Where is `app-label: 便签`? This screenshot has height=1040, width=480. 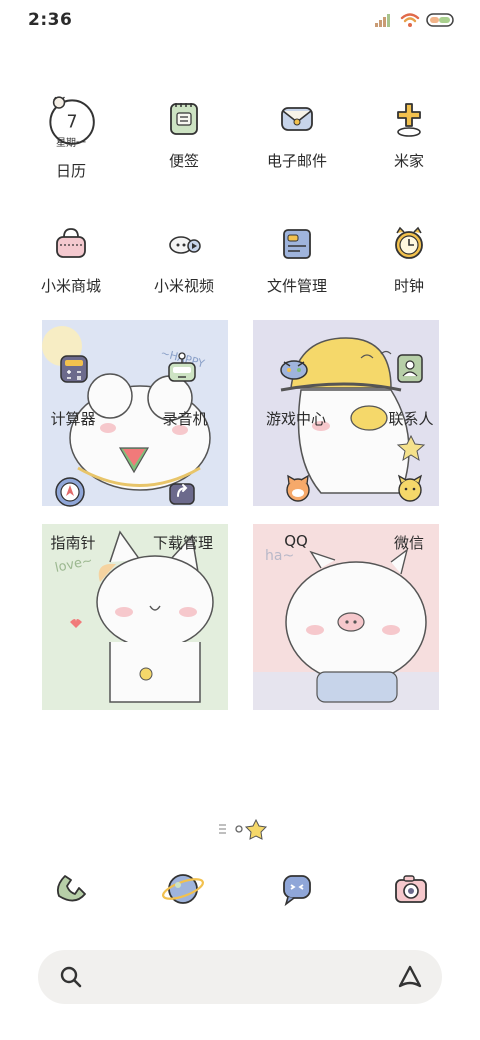
app-label: 便签 is located at coordinates (183, 161).